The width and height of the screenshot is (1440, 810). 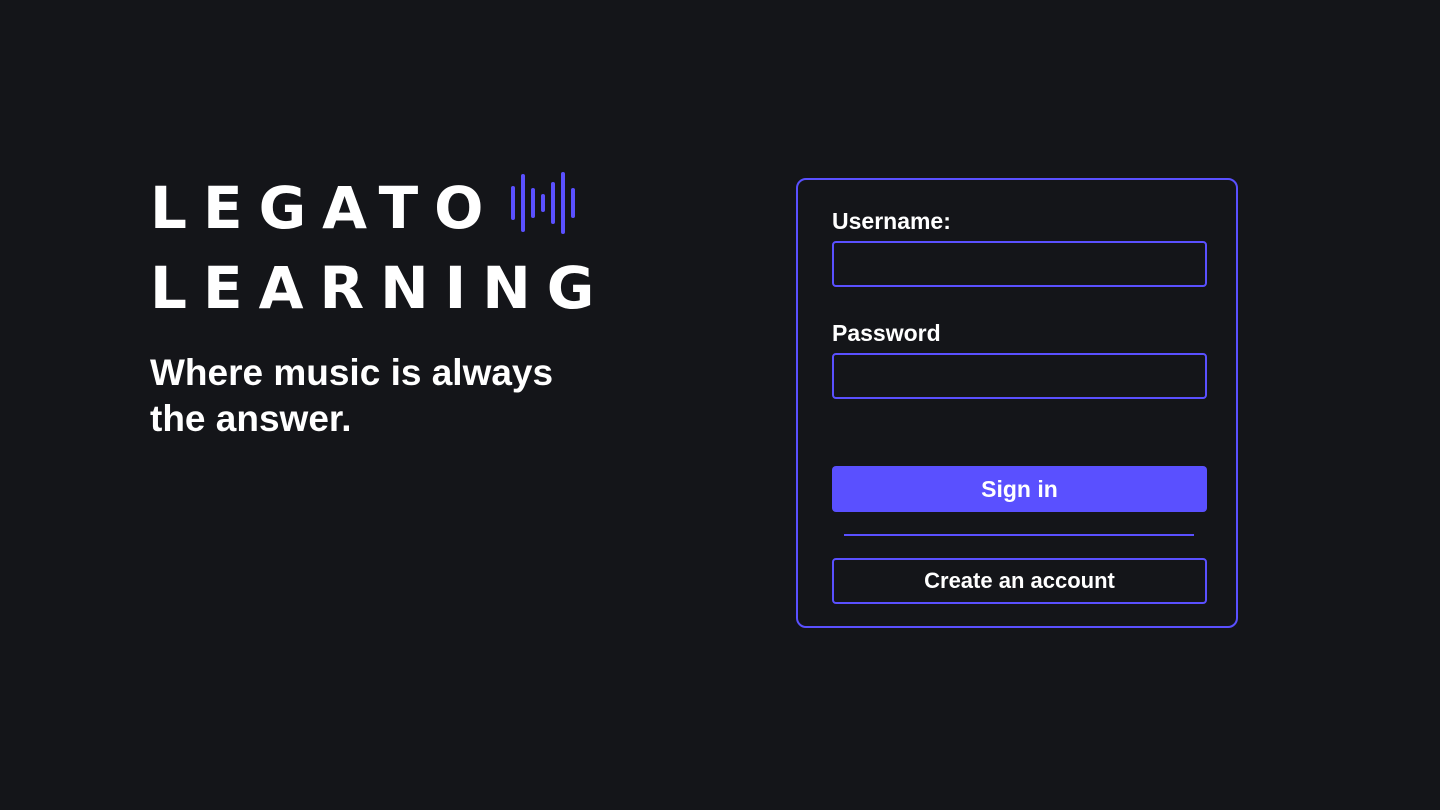 I want to click on password-input, so click(x=1019, y=376).